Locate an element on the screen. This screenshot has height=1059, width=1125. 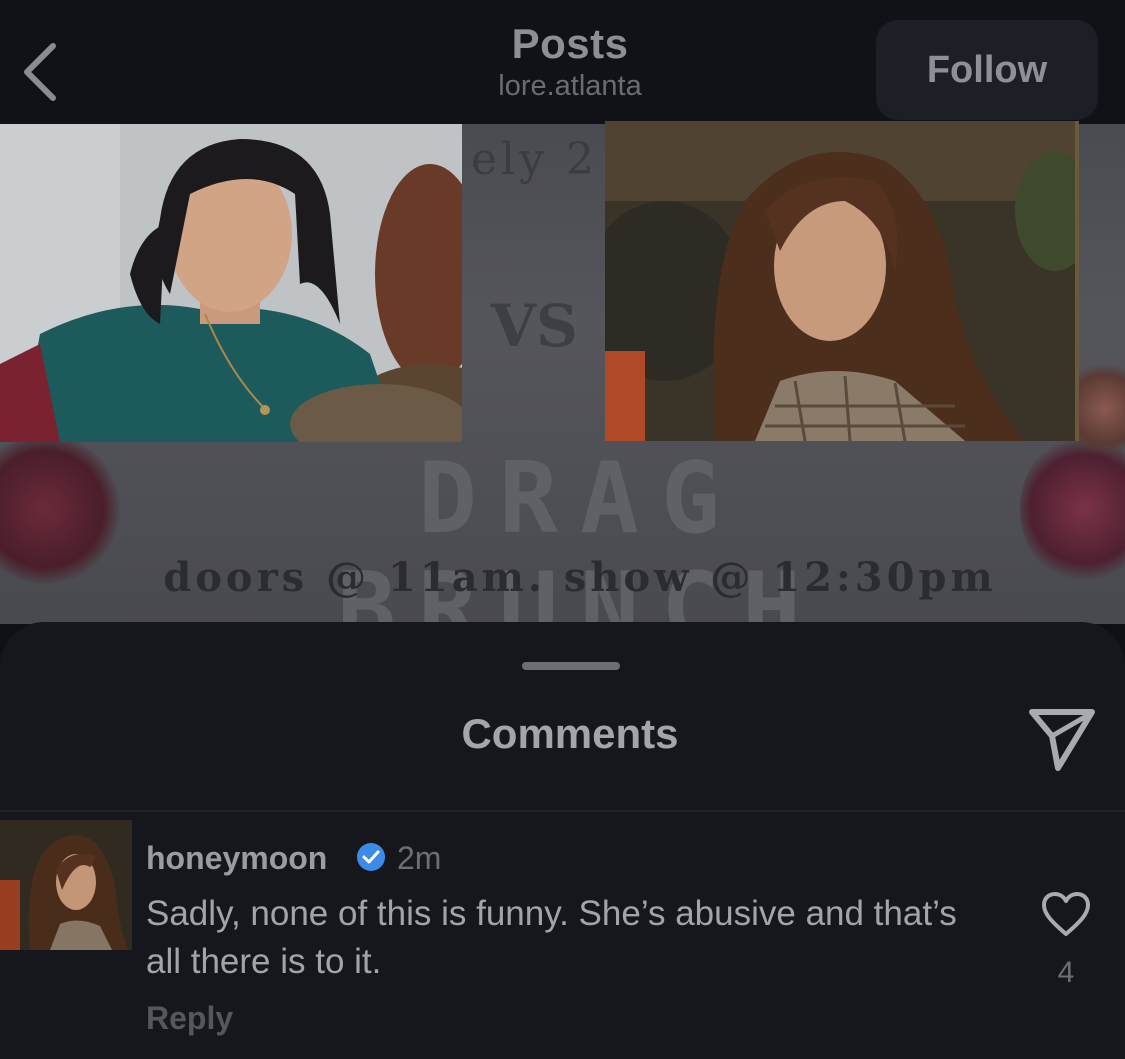
reply-button: Reply is located at coordinates (189, 1018).